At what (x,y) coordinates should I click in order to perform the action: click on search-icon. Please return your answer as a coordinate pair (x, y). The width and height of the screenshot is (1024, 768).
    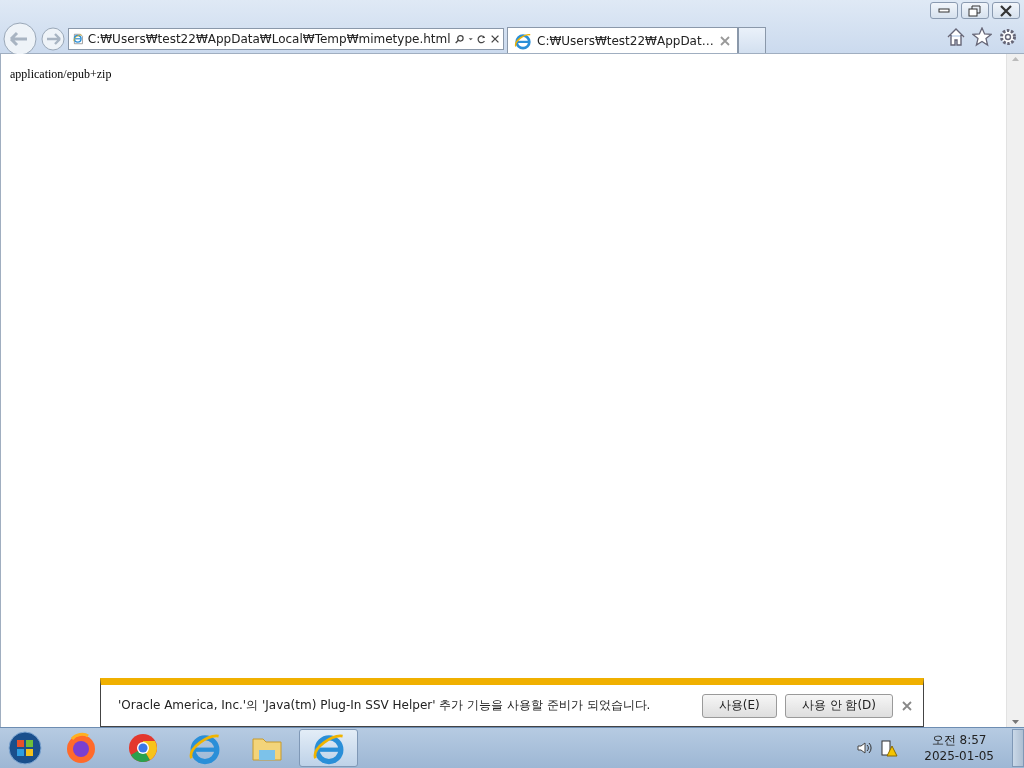
    Looking at the image, I should click on (459, 39).